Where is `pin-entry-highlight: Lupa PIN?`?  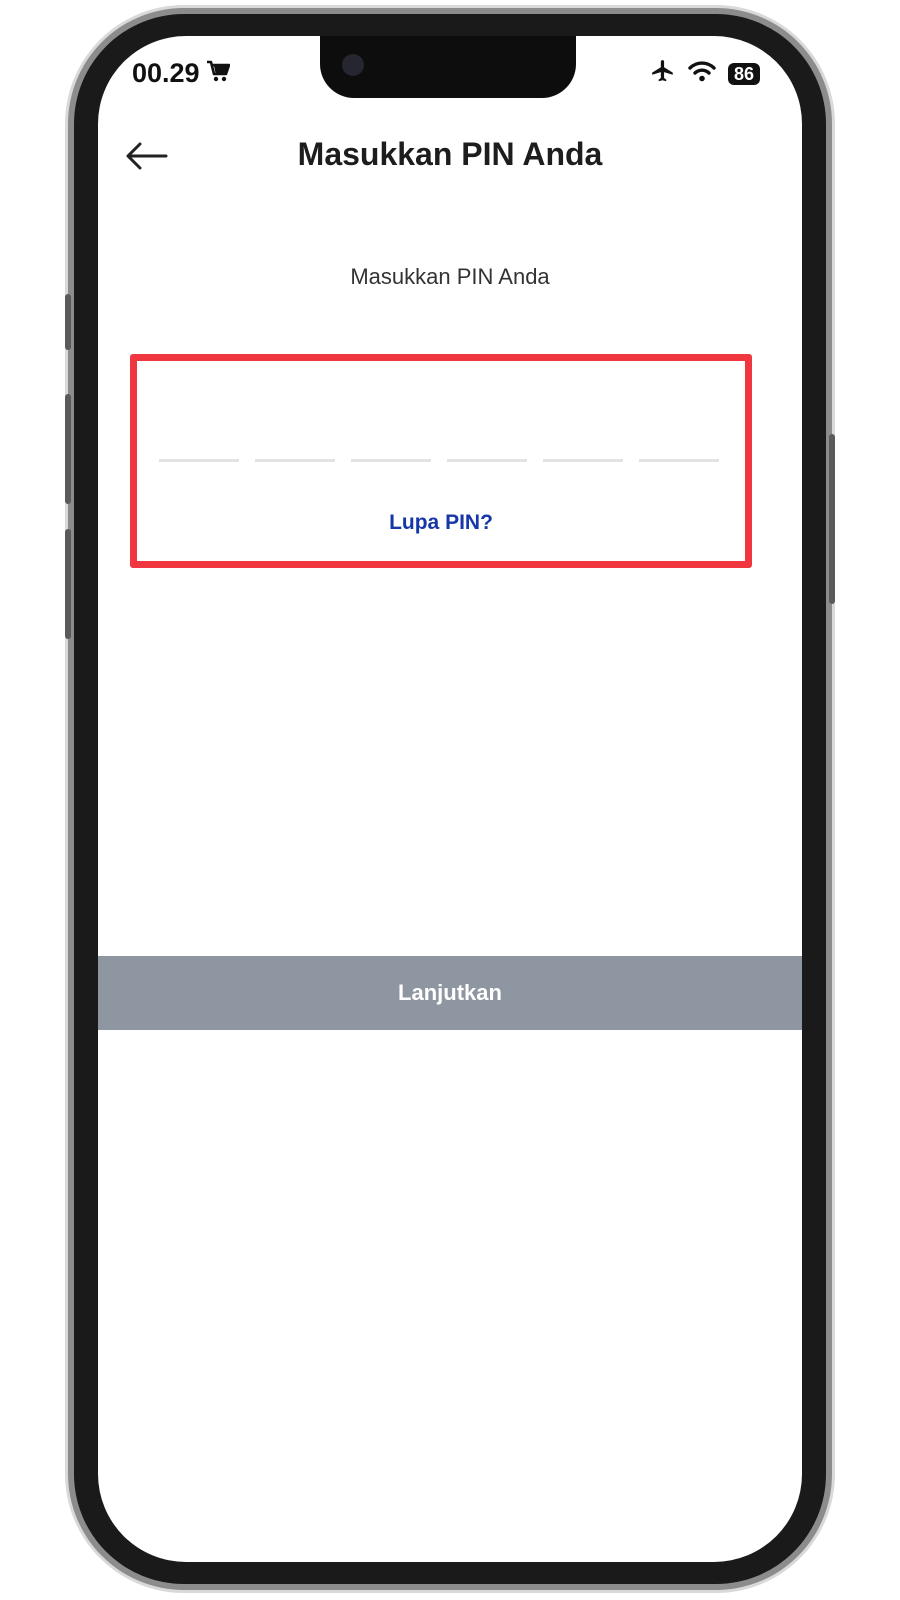 pin-entry-highlight: Lupa PIN? is located at coordinates (441, 461).